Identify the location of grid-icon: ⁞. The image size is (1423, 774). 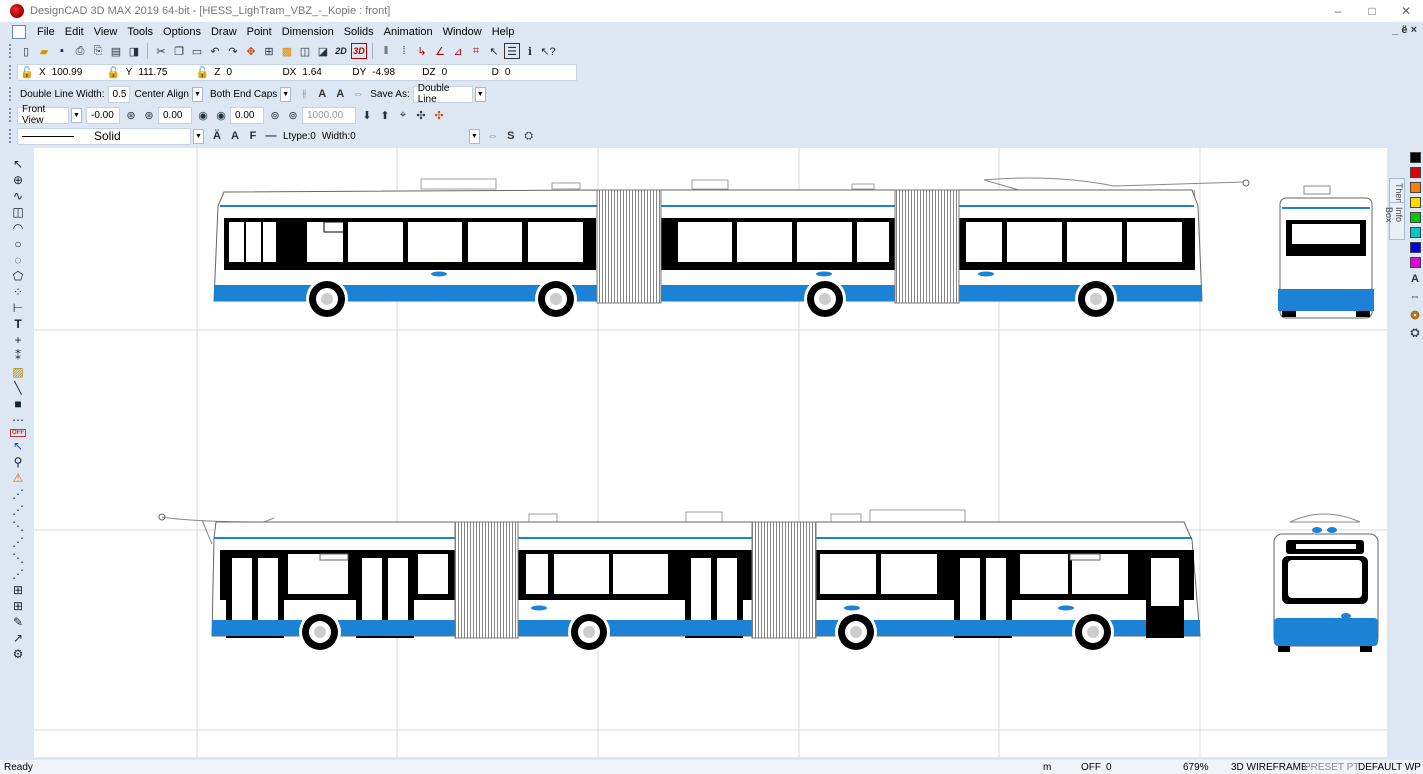
(404, 51).